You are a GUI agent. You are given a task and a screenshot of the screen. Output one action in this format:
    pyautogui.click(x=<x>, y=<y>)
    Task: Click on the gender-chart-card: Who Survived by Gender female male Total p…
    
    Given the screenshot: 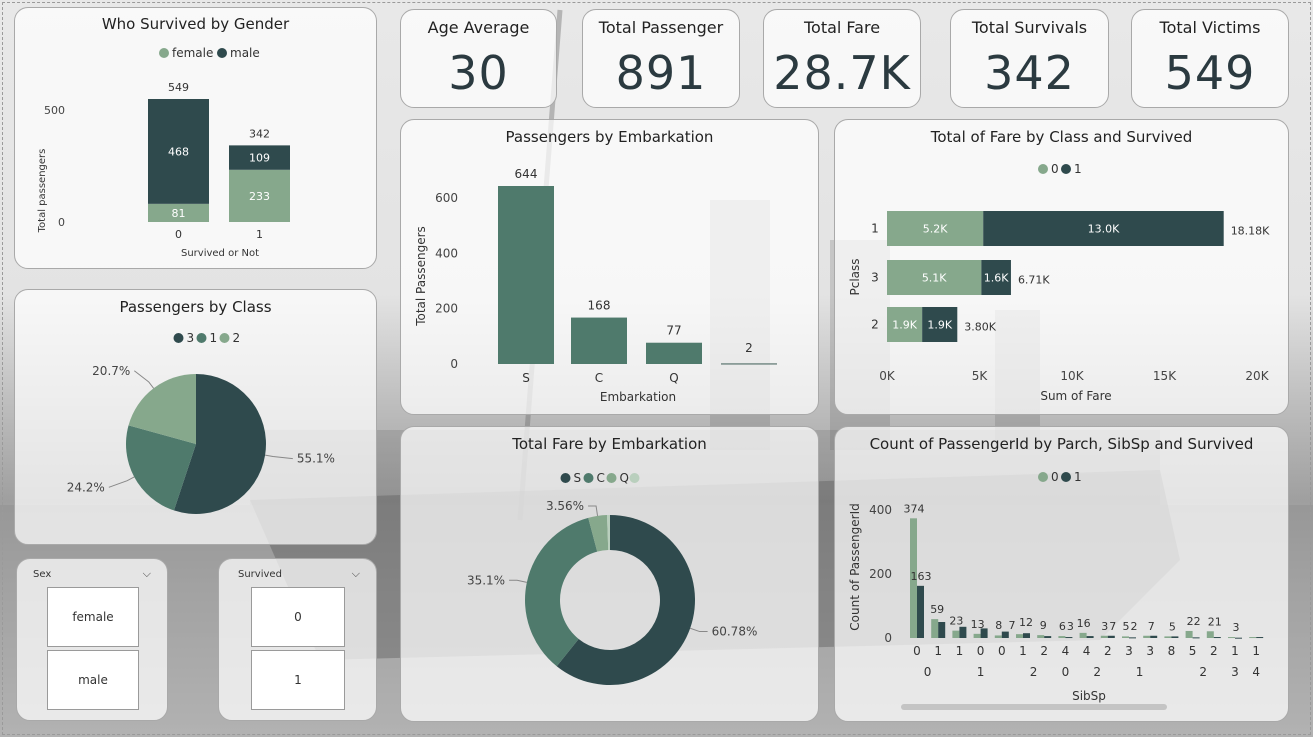 What is the action you would take?
    pyautogui.click(x=195, y=138)
    